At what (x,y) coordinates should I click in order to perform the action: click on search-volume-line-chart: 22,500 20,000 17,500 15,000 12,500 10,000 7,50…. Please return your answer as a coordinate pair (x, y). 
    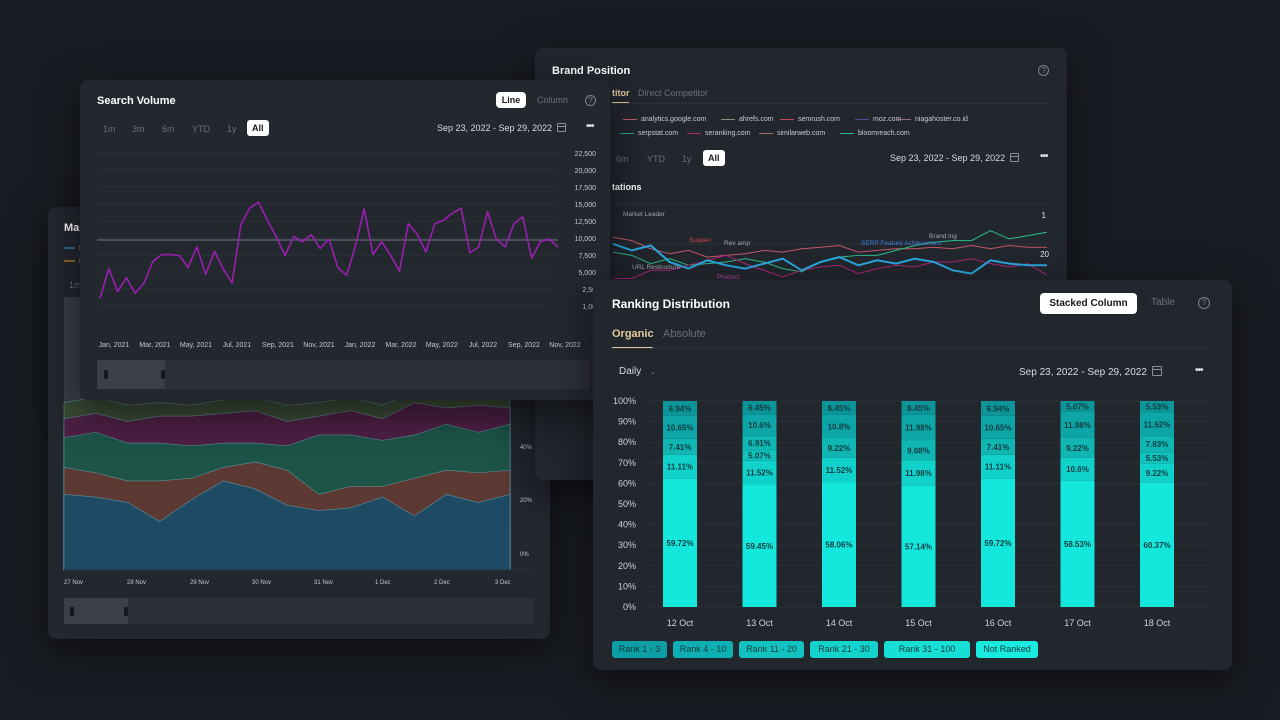
    Looking at the image, I should click on (347, 250).